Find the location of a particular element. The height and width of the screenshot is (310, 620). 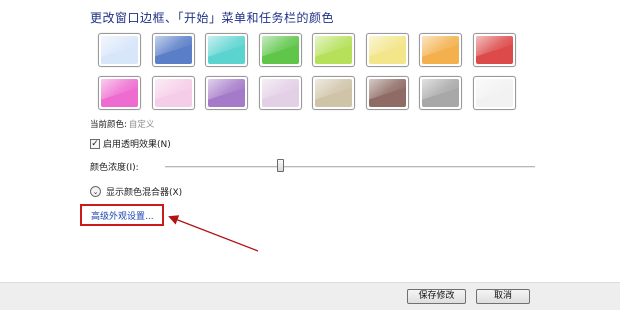

color-swatch-lime is located at coordinates (333, 50).